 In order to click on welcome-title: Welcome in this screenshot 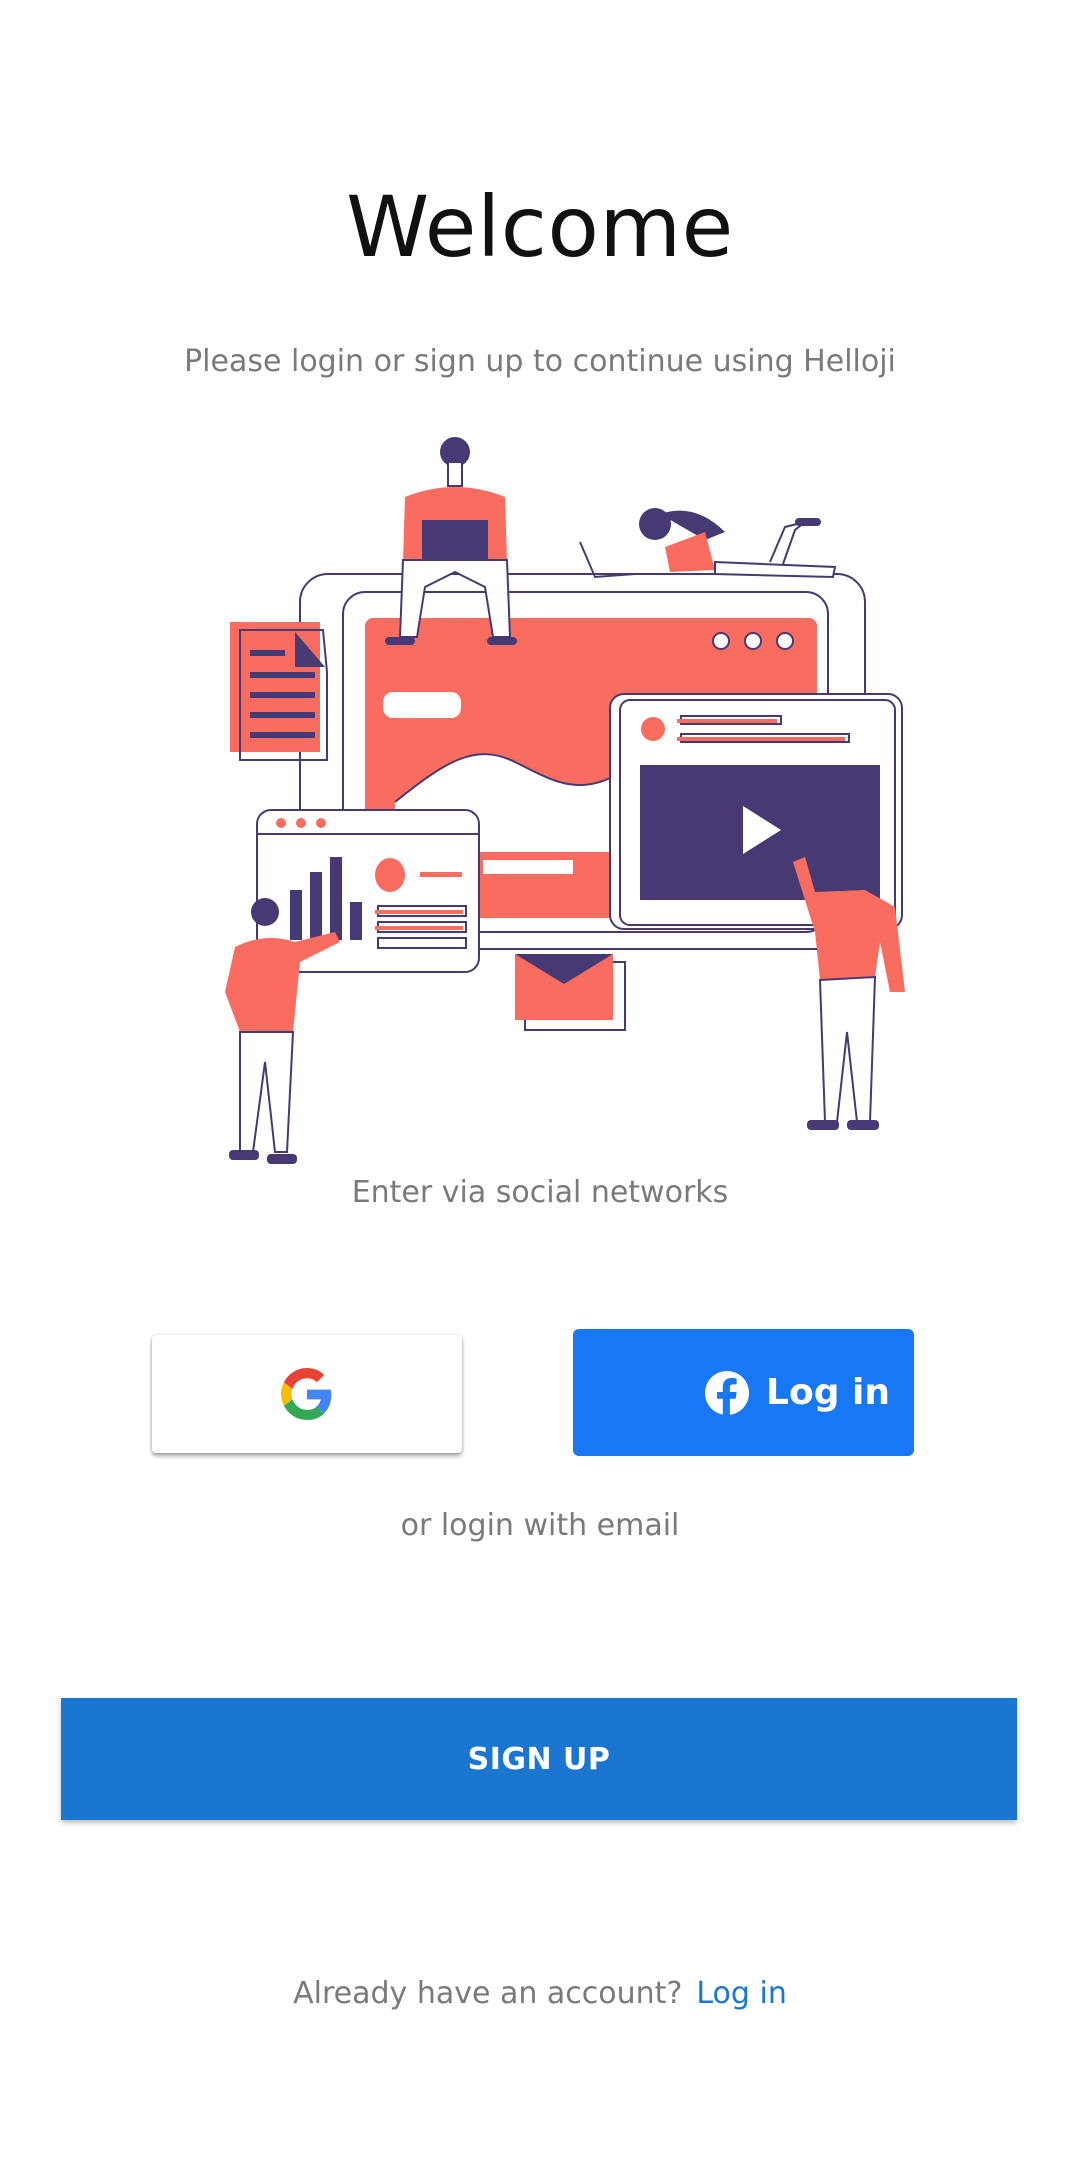, I will do `click(540, 227)`.